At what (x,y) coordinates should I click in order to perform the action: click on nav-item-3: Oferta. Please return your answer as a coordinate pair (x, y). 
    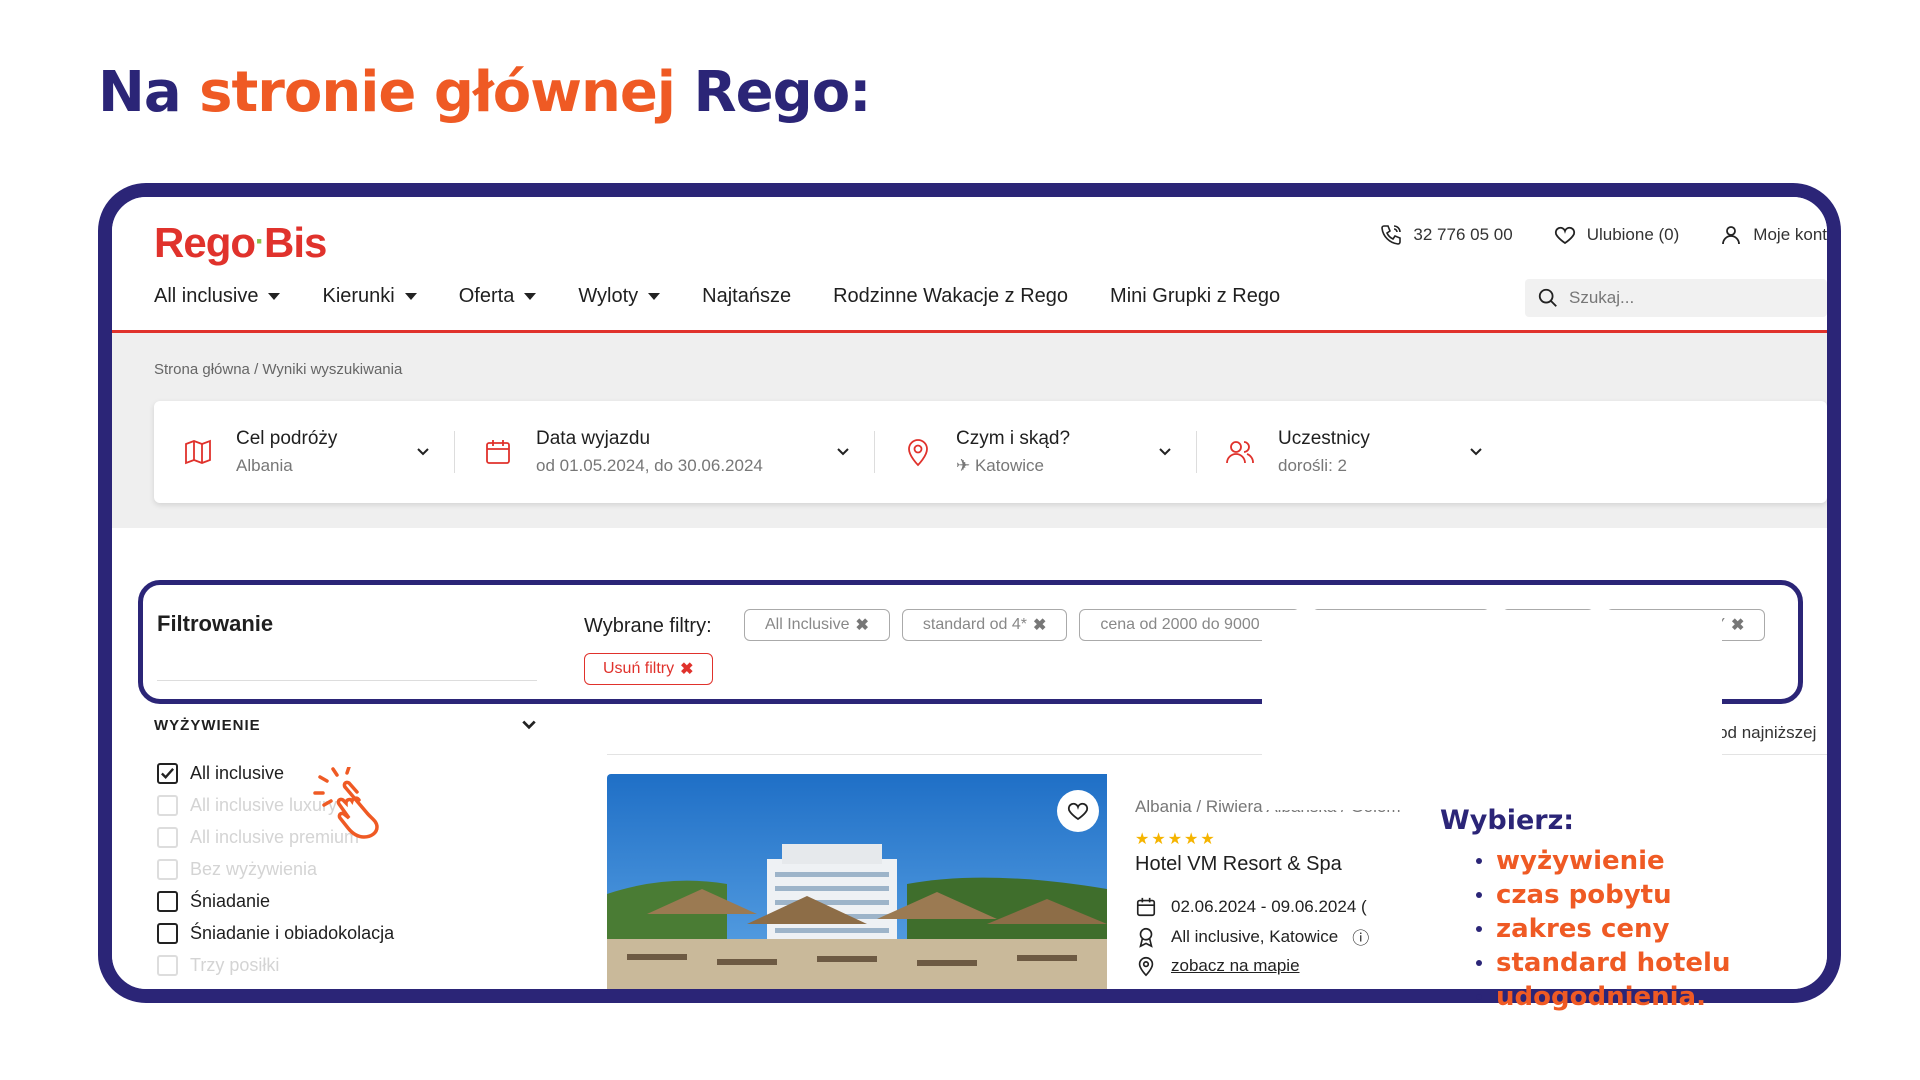
    Looking at the image, I should click on (498, 296).